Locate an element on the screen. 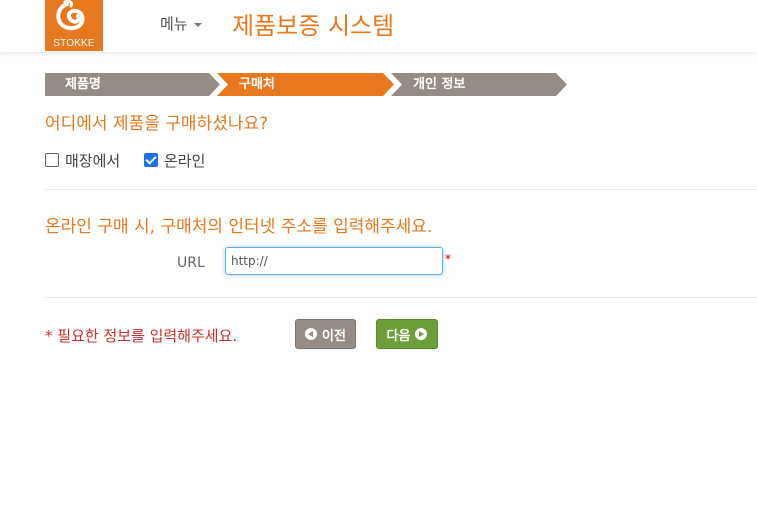 The image size is (757, 528). purchase-question: 어디에서 제품을 구매하셨나요? is located at coordinates (157, 124).